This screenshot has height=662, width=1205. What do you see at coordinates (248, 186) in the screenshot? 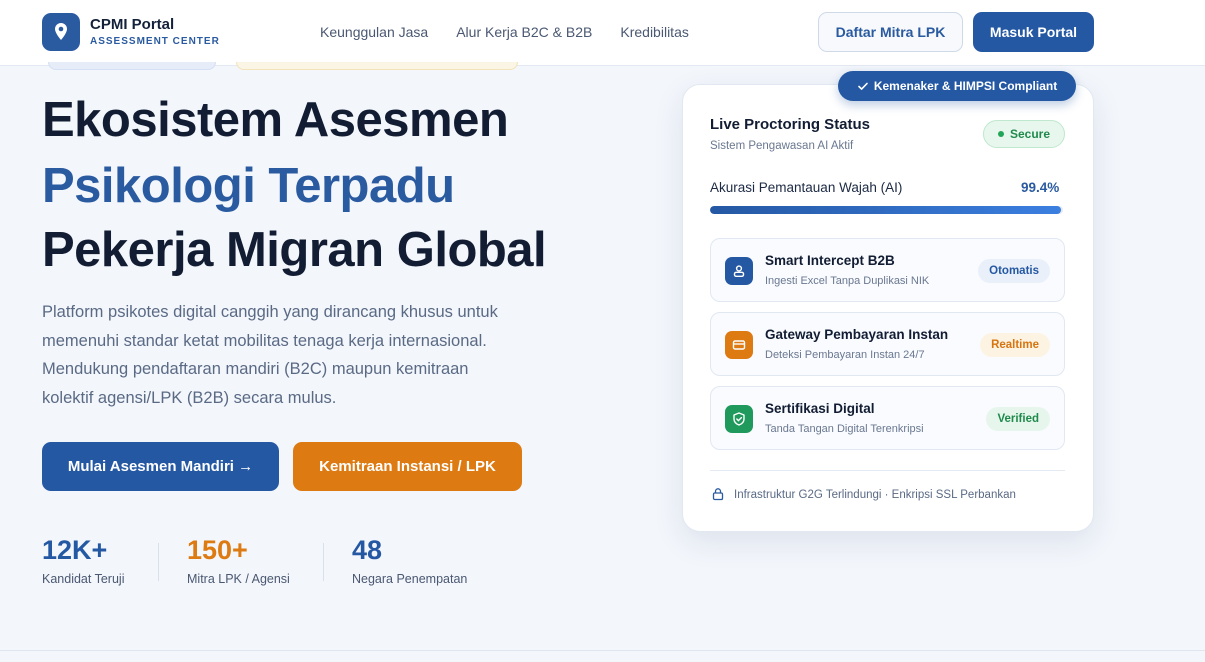
I see `hero-heading-line2: Psikologi Terpadu` at bounding box center [248, 186].